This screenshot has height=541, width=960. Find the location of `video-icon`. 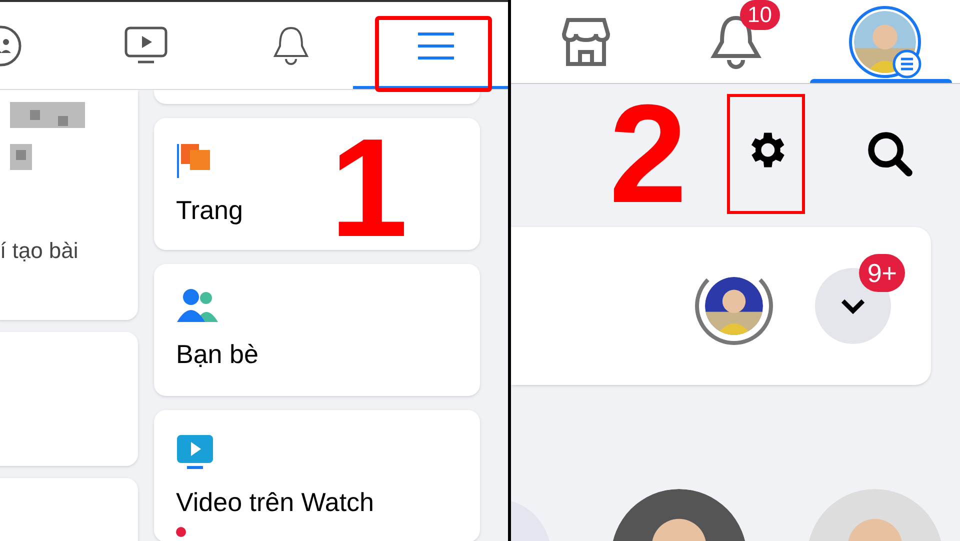

video-icon is located at coordinates (146, 46).